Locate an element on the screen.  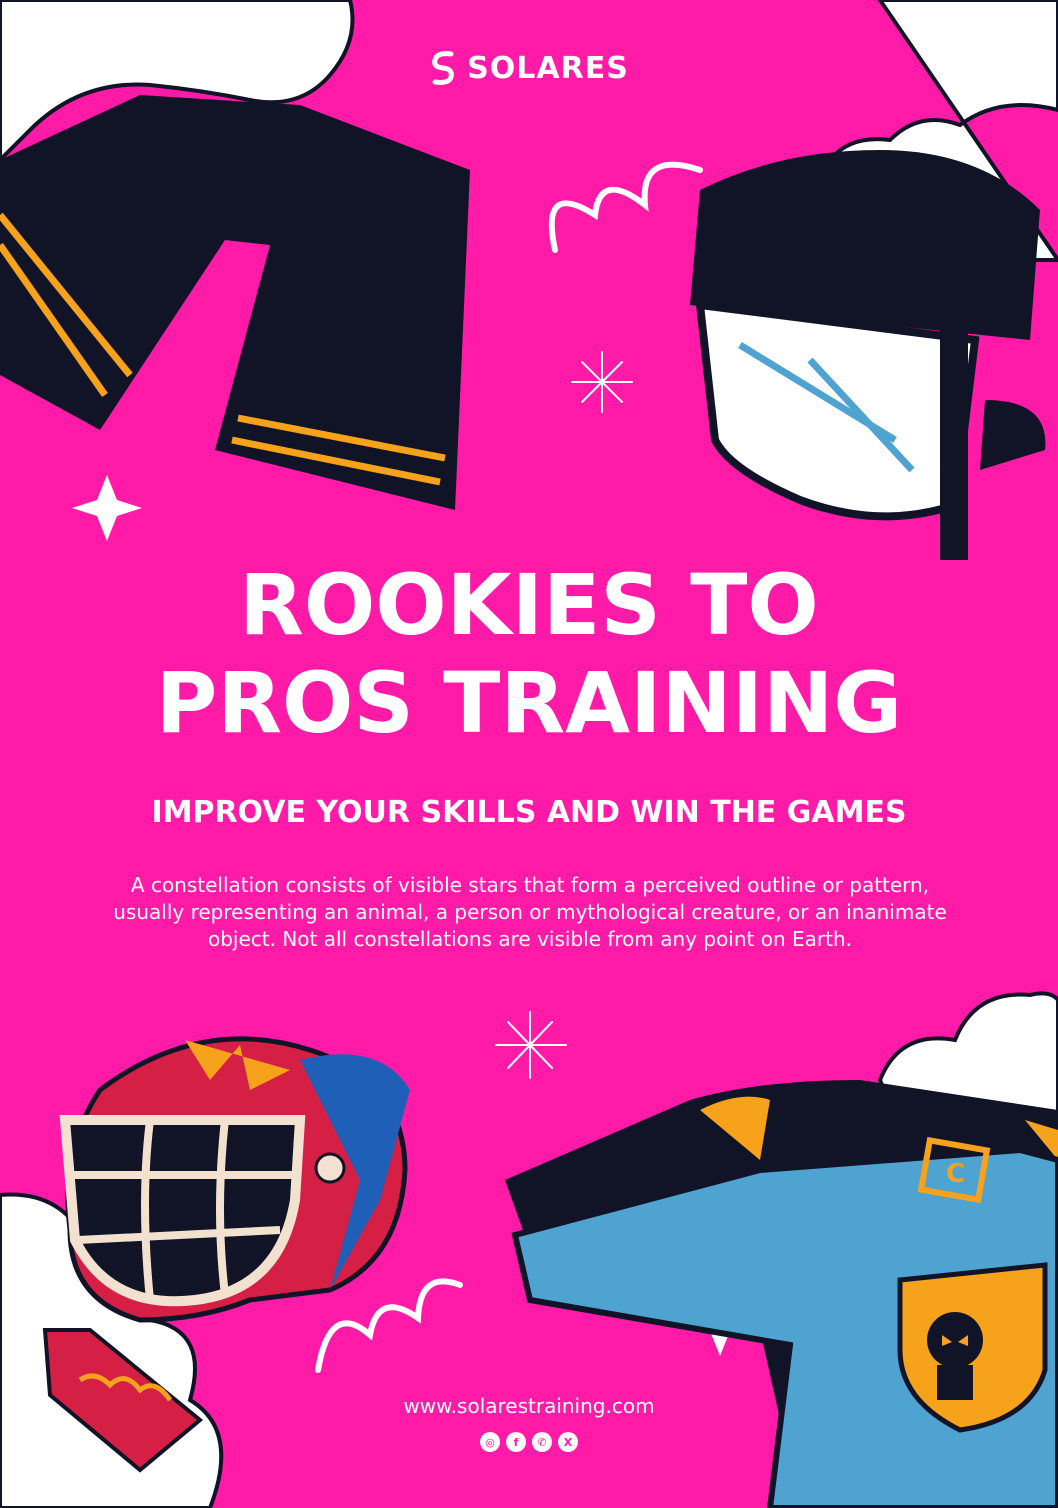
subheadline: IMPROVE YOUR SKILLS AND WIN THE GAMES is located at coordinates (529, 812).